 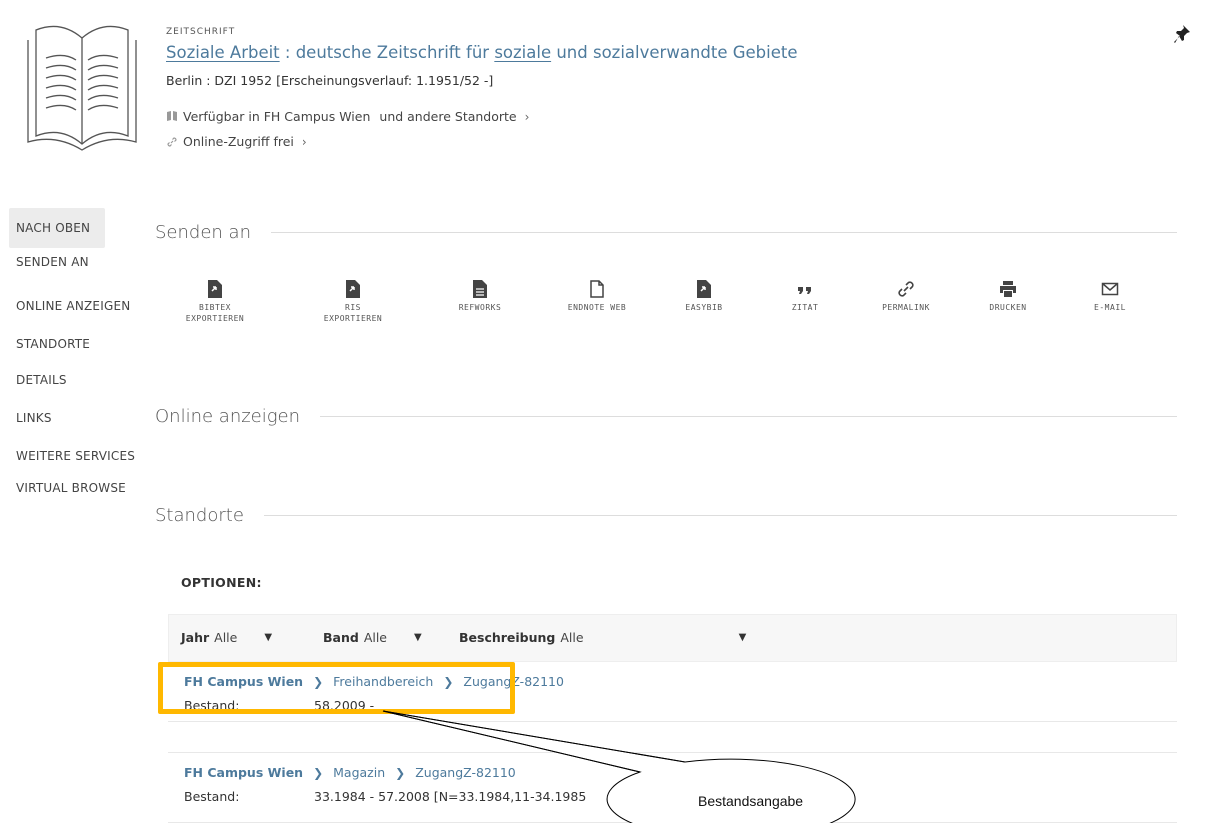 I want to click on button-label: BIBTEX EXPORTIEREN, so click(x=215, y=313).